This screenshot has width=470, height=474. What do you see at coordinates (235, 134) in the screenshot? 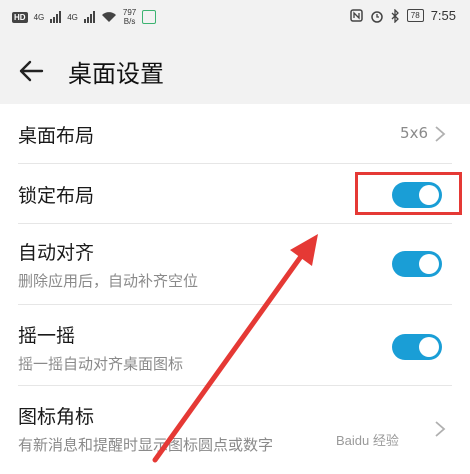
I see `setting-desktop-layout: 桌面布局 5x6` at bounding box center [235, 134].